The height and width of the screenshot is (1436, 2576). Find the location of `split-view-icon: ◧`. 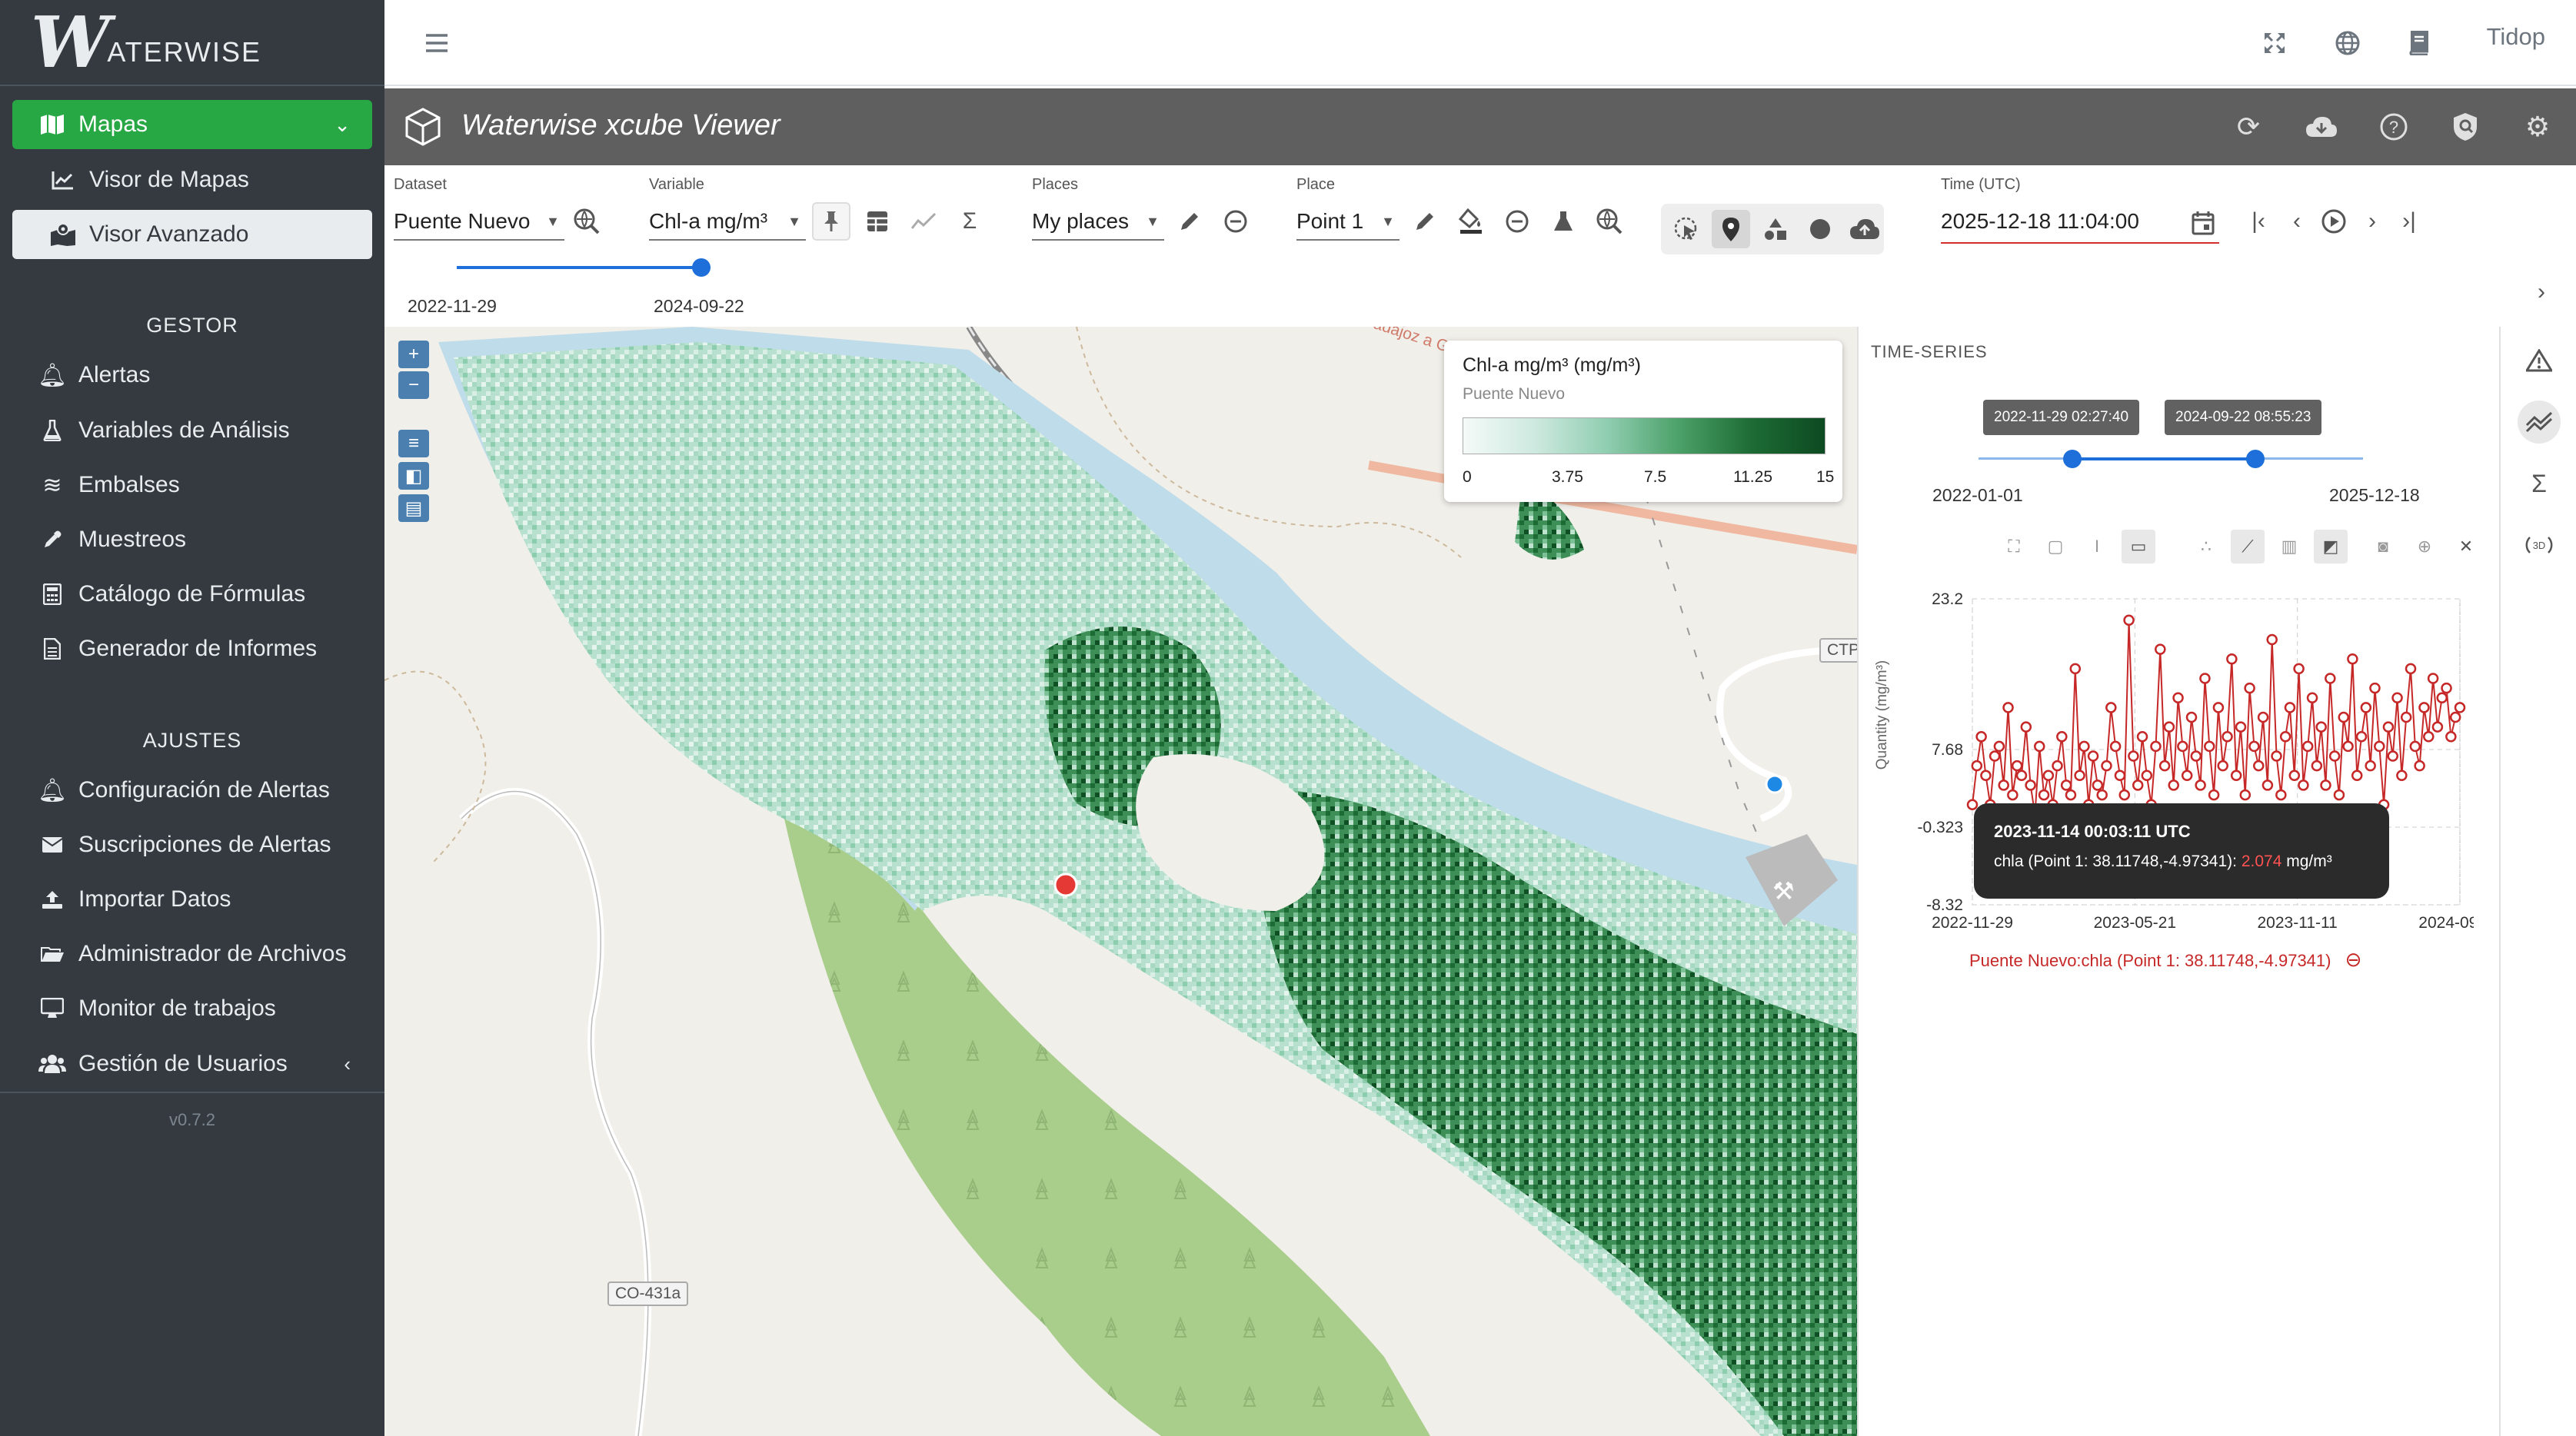

split-view-icon: ◧ is located at coordinates (414, 476).